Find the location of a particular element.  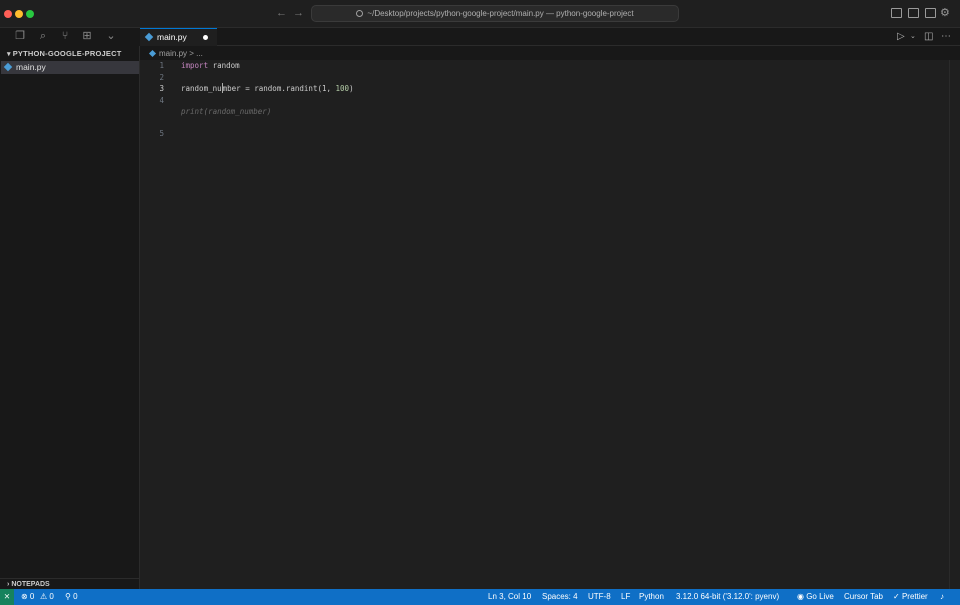

remote-indicator-icon: ⨯ is located at coordinates (7, 597).